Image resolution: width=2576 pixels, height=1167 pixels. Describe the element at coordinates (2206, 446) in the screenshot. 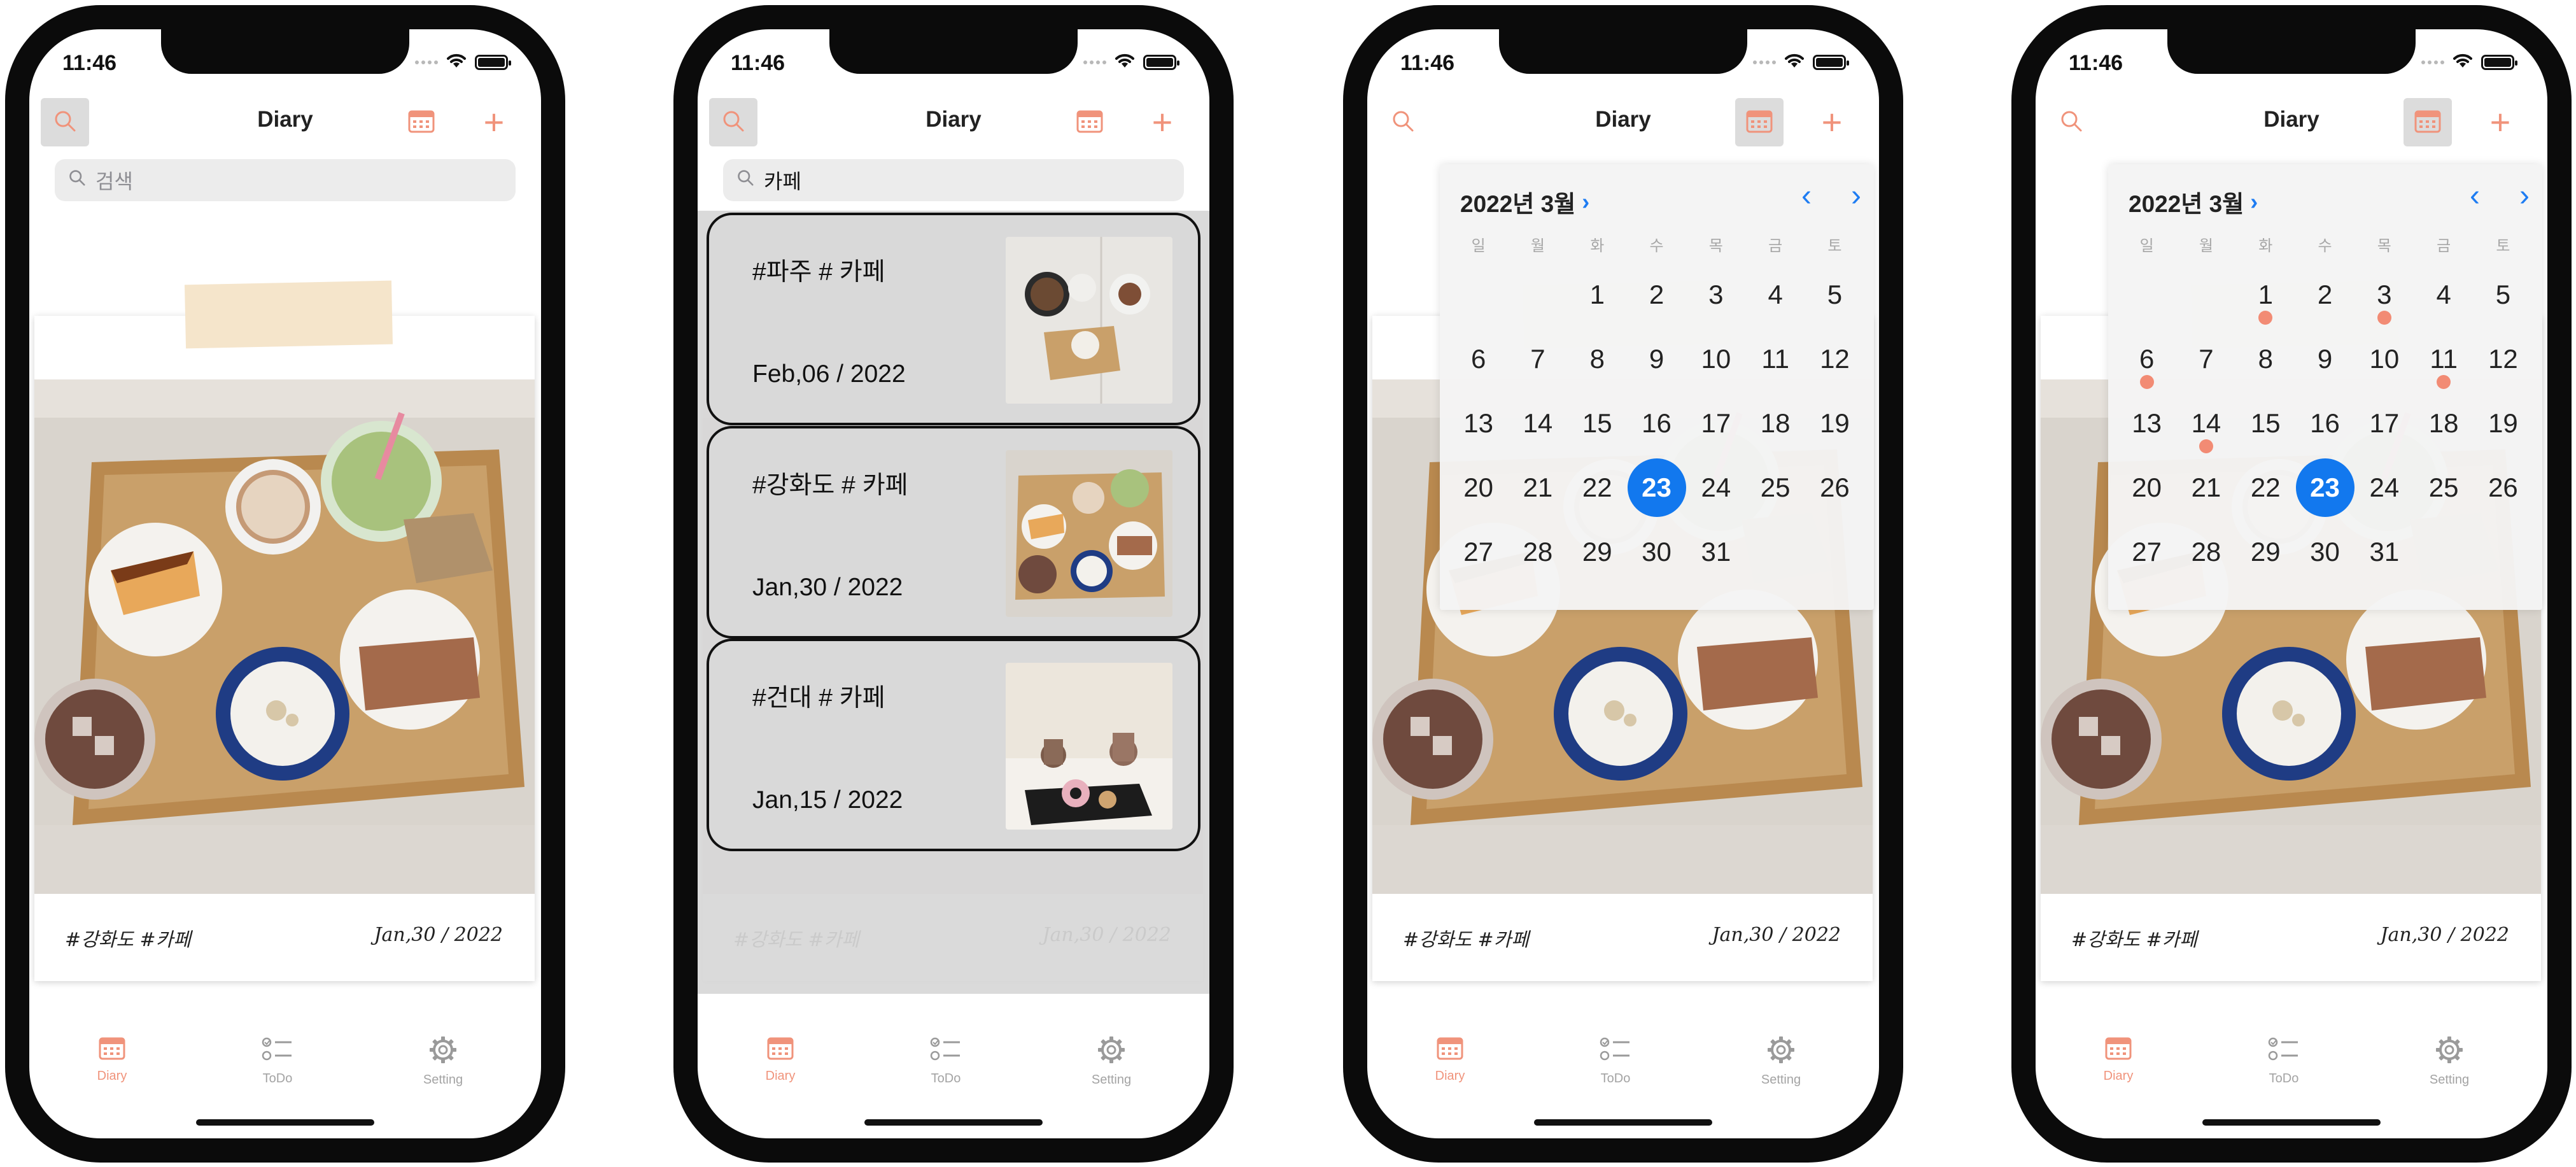

I see `entry-dot` at that location.